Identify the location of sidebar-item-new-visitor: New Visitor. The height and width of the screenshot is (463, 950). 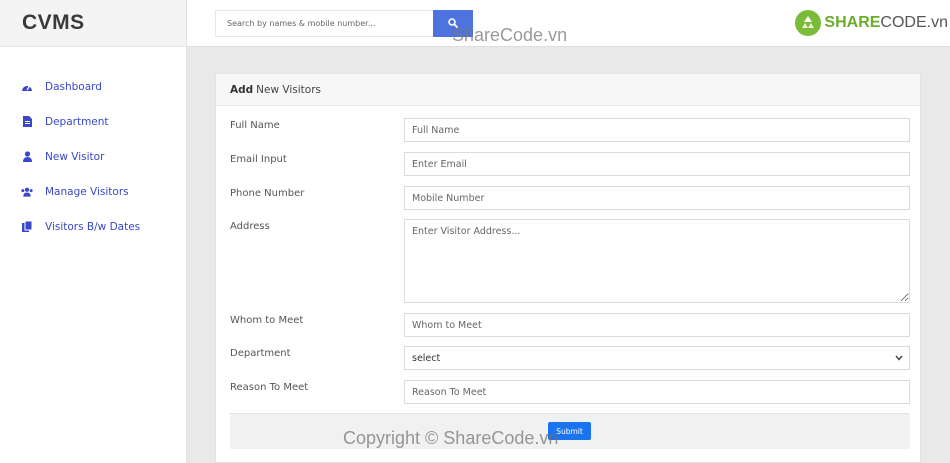
(93, 156).